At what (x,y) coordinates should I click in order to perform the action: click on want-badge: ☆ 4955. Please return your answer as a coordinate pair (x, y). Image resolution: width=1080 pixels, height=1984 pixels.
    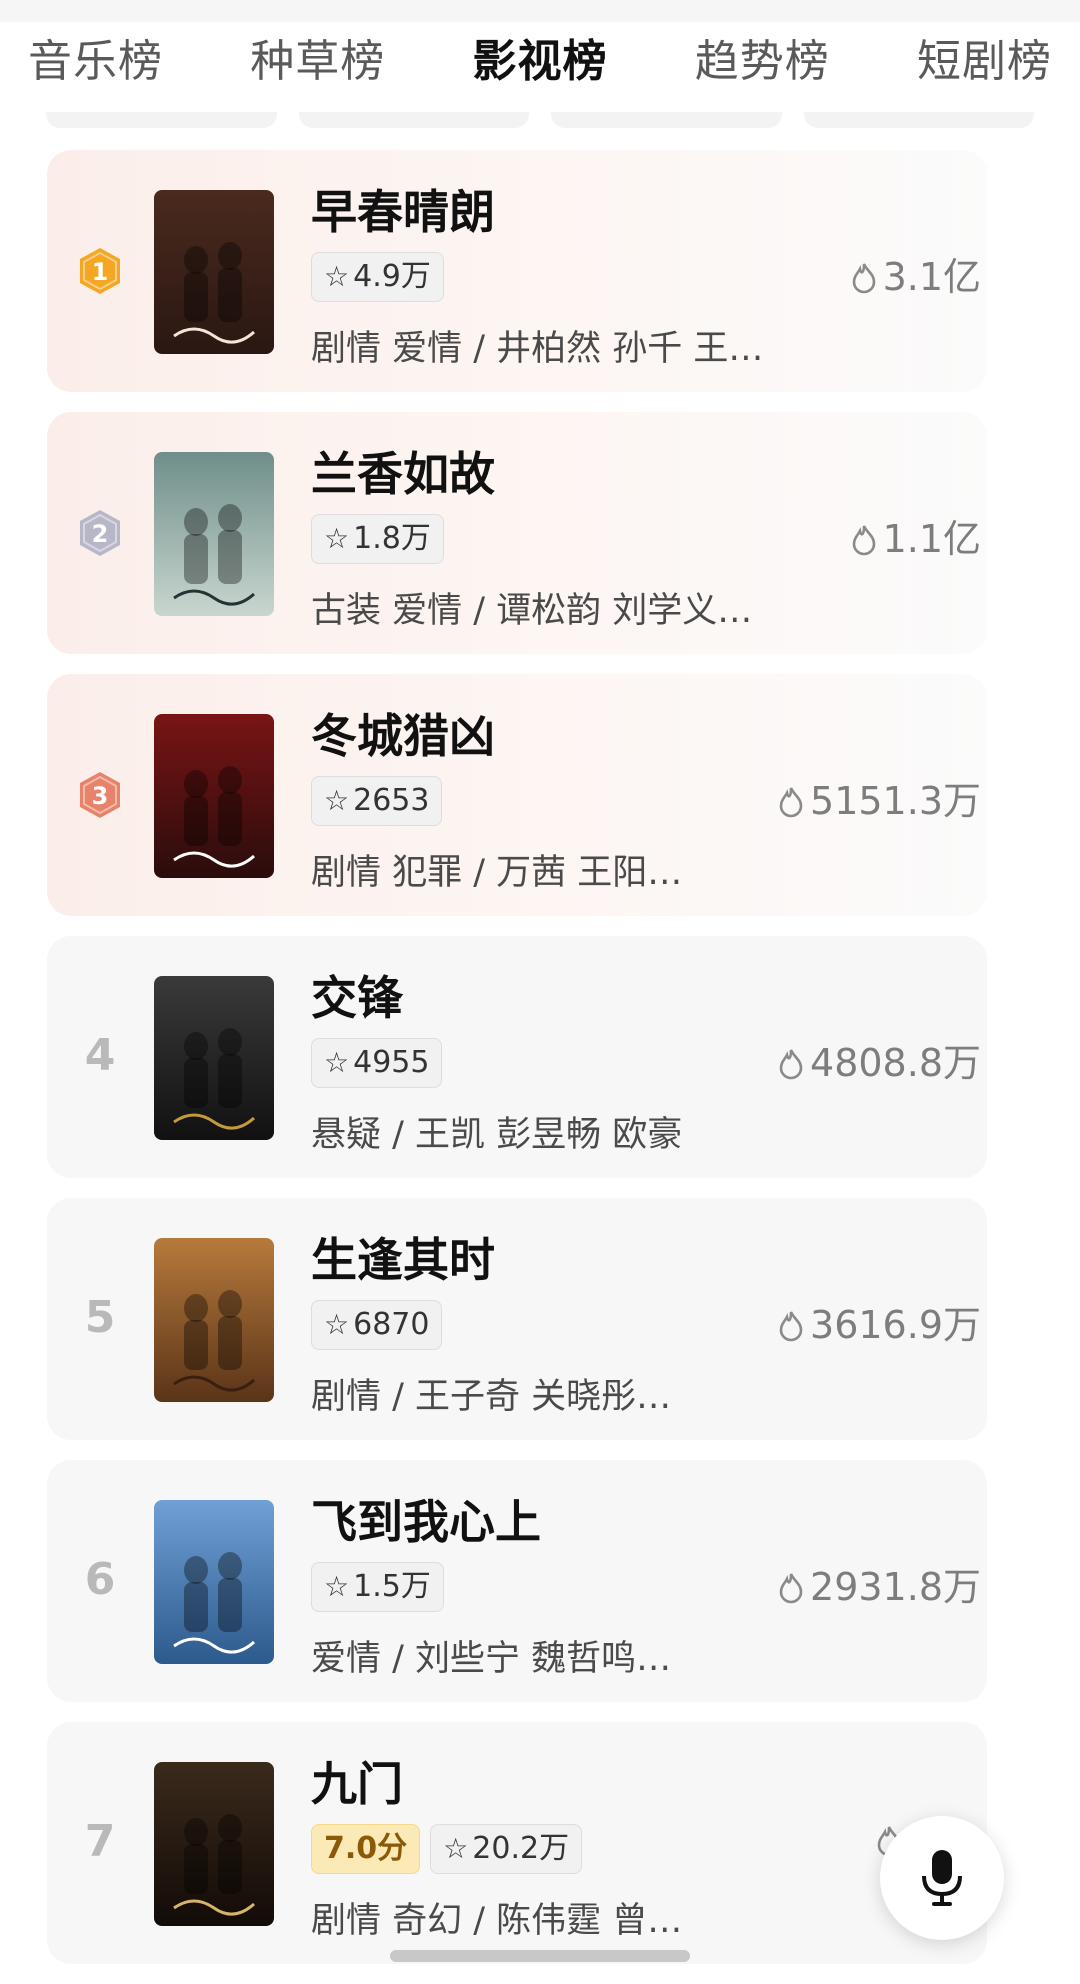
    Looking at the image, I should click on (377, 1063).